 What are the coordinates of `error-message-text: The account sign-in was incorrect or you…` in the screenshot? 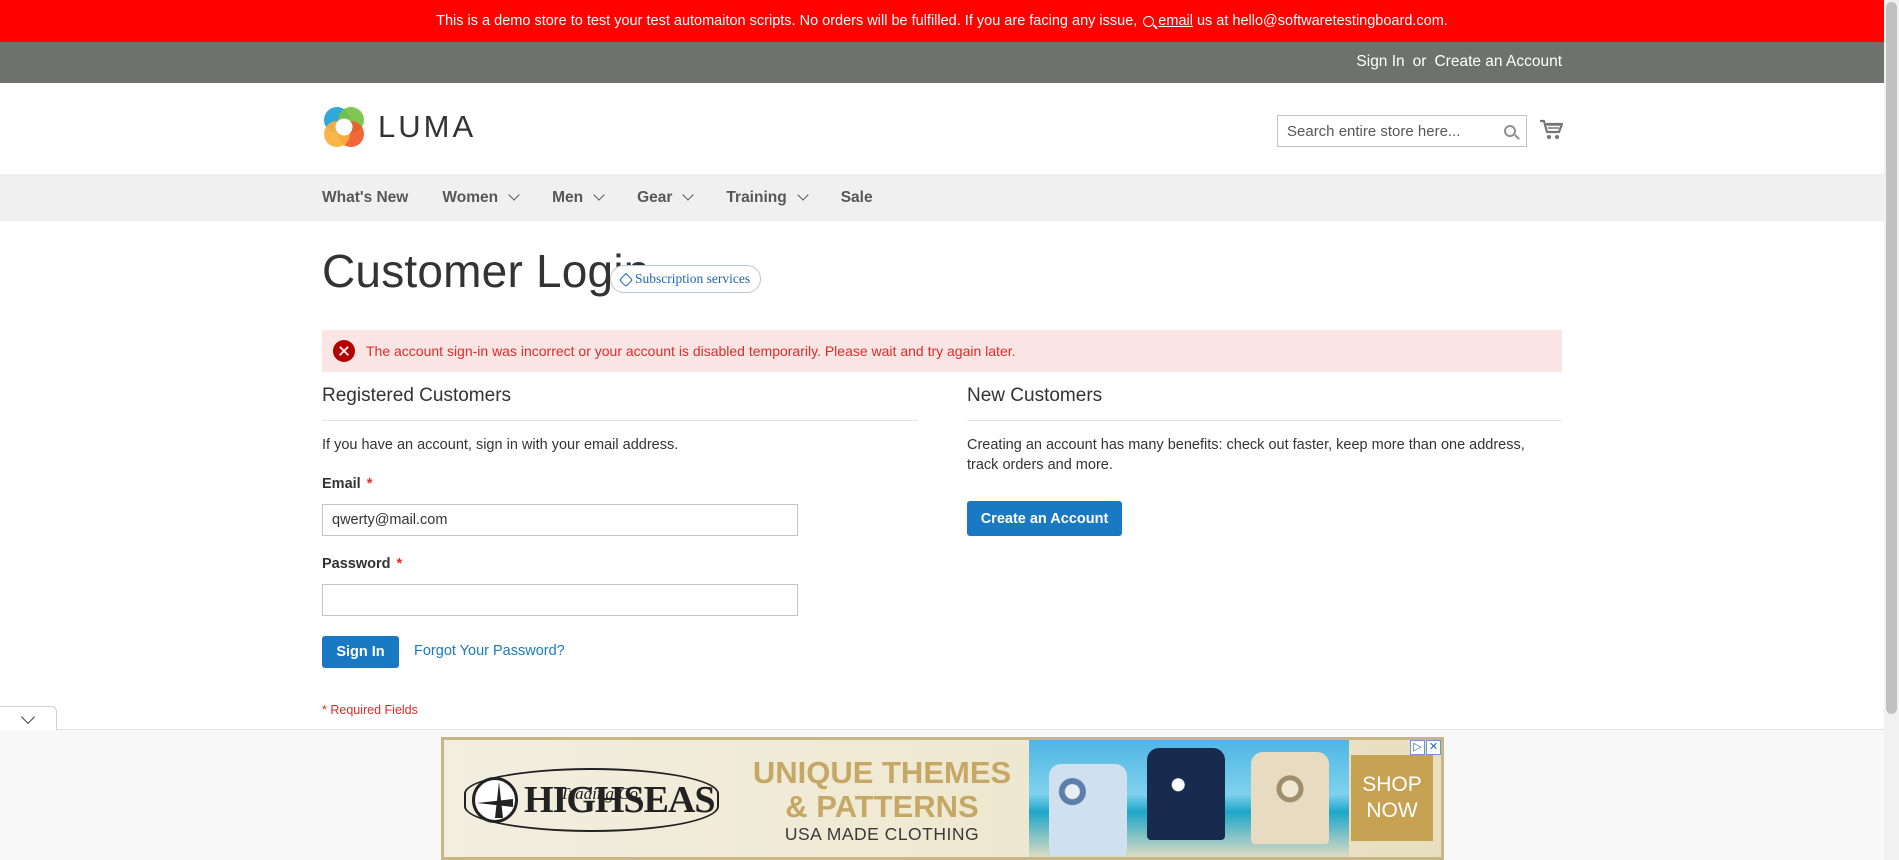 It's located at (691, 351).